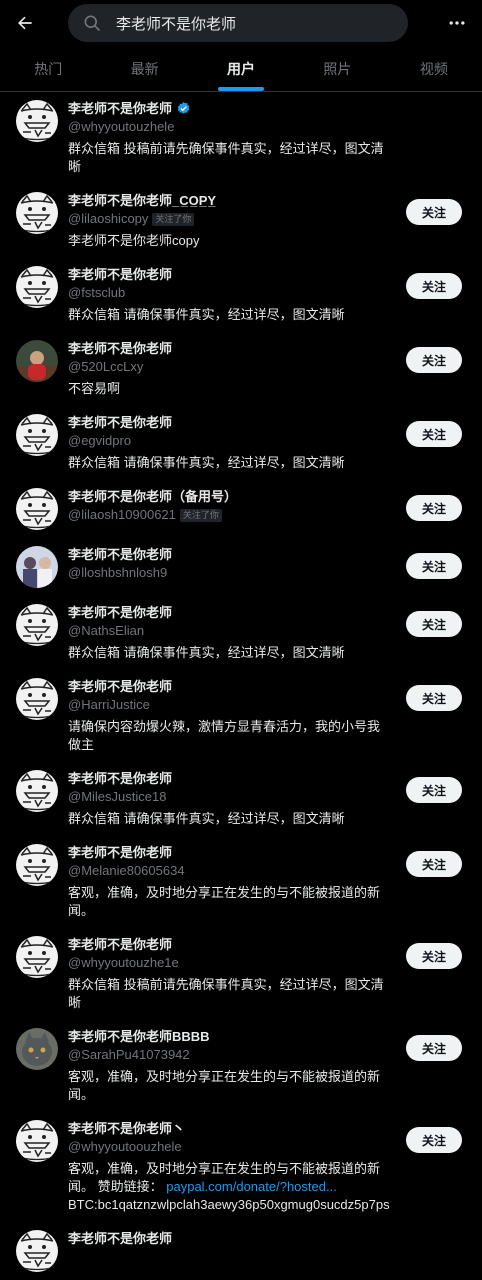  What do you see at coordinates (337, 68) in the screenshot?
I see `tab-photos: 照片` at bounding box center [337, 68].